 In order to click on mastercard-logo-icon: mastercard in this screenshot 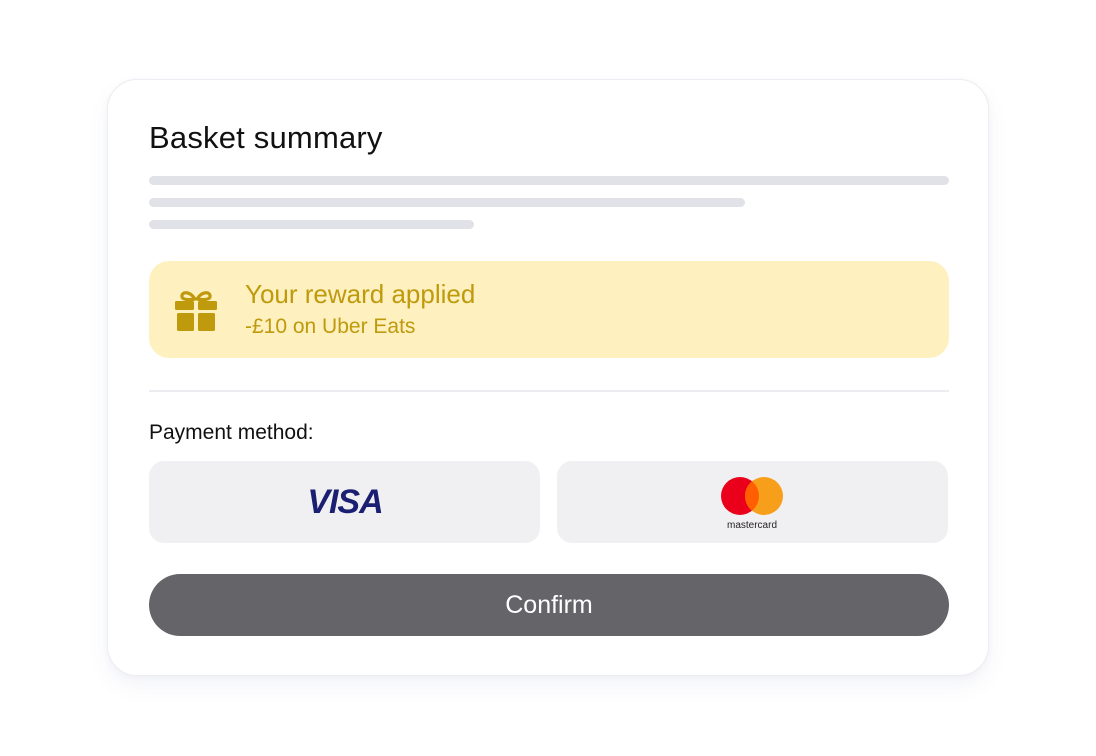, I will do `click(752, 504)`.